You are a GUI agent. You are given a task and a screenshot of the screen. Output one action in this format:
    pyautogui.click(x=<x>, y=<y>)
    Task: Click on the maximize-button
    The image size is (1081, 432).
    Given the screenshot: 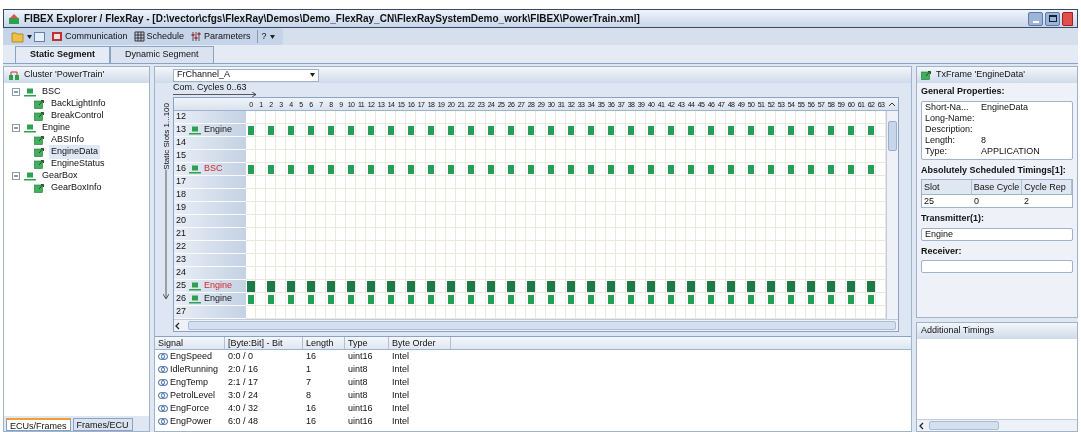 What is the action you would take?
    pyautogui.click(x=1052, y=18)
    